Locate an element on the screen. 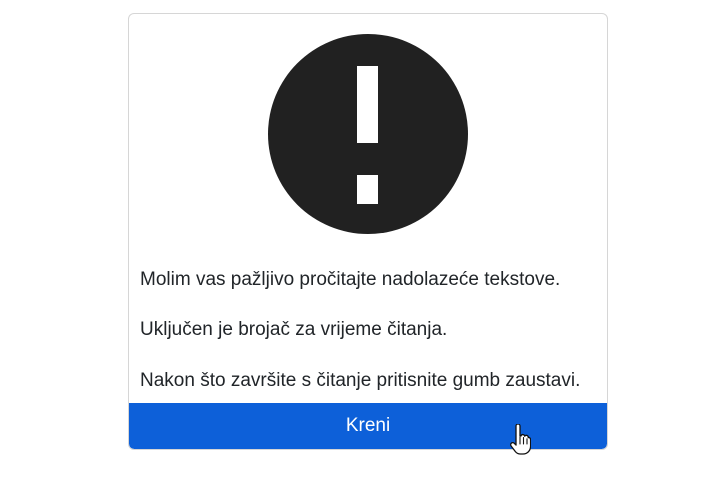  start-button: Kreni is located at coordinates (368, 426).